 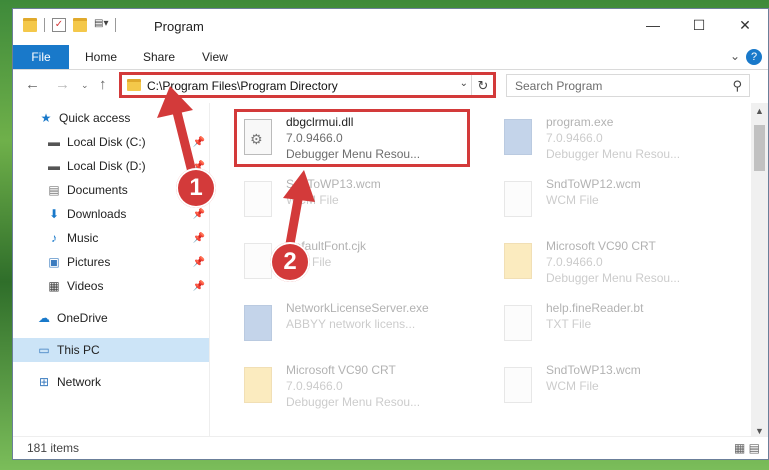 I want to click on sidebar-item-label: Local Disk (D:), so click(x=106, y=166).